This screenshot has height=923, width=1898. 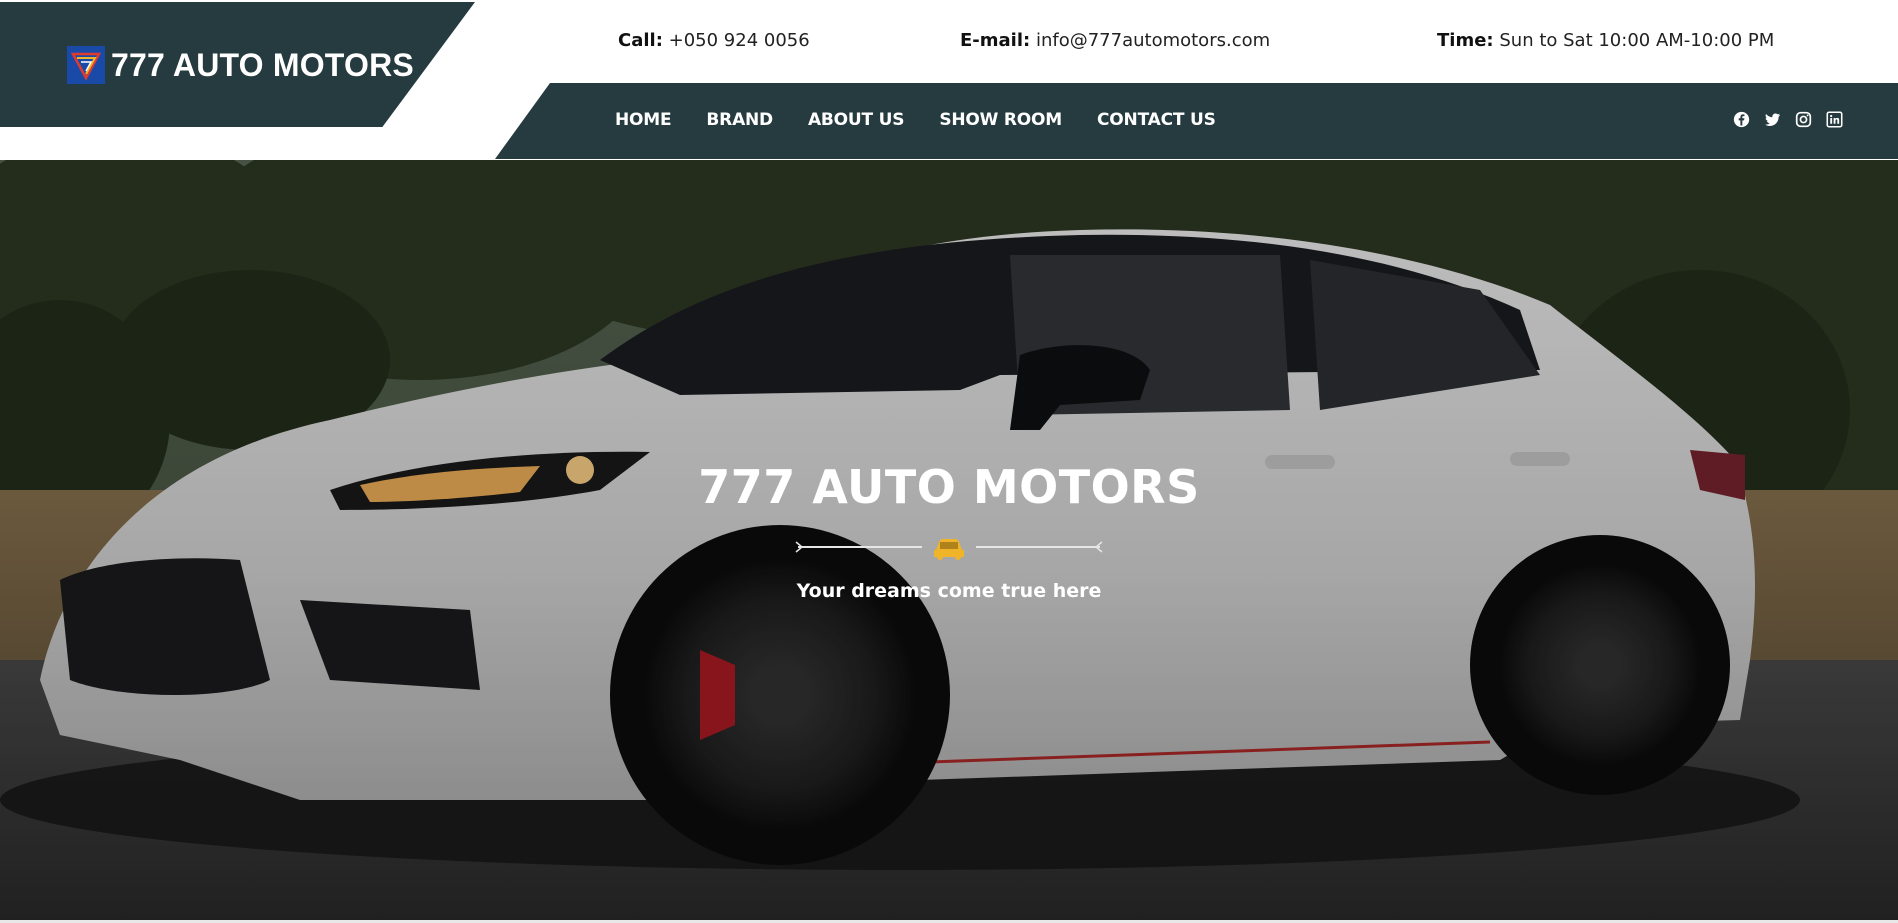 I want to click on hero-title: 777 AUTO MOTORS, so click(x=949, y=487).